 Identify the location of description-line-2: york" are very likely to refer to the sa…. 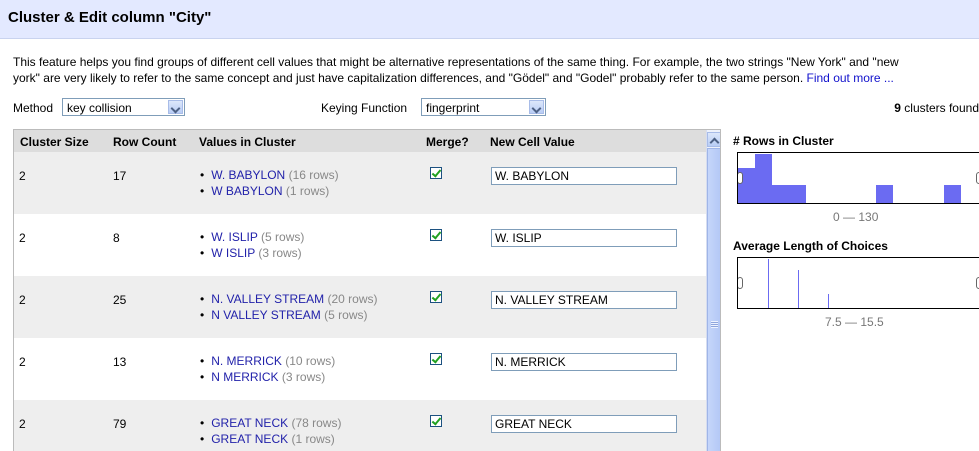
(496, 78).